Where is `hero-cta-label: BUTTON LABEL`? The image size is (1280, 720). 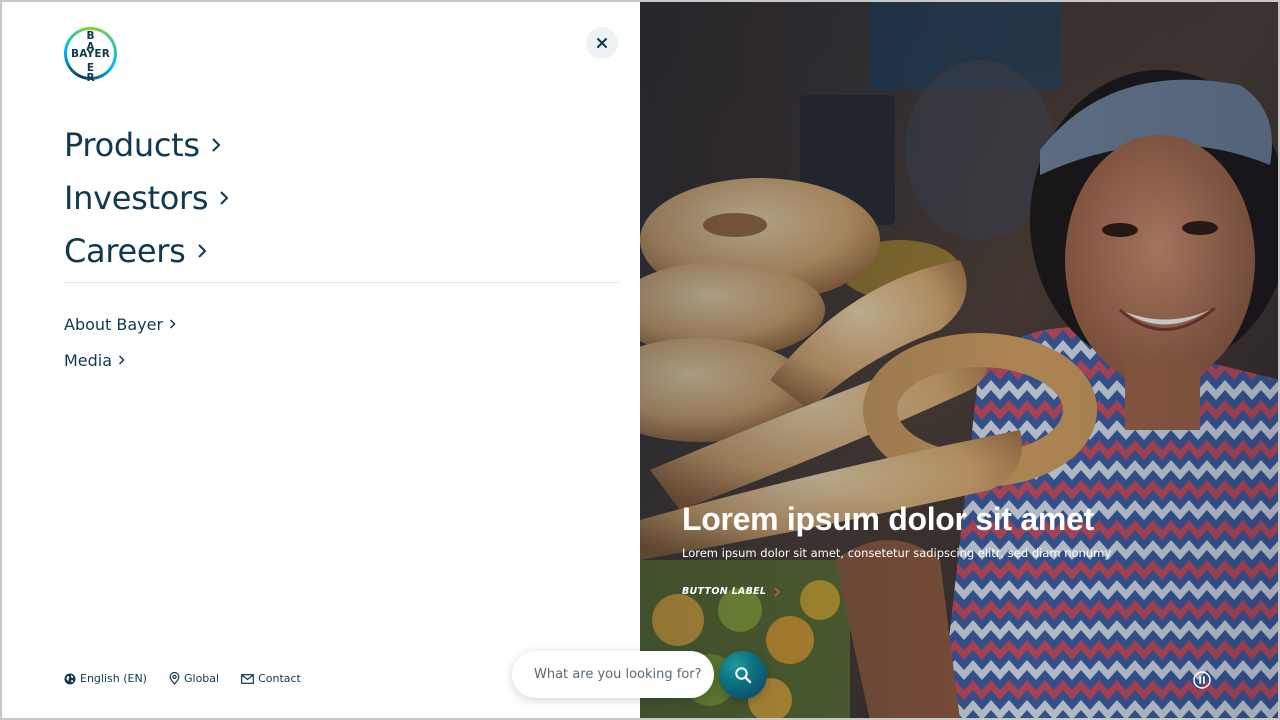
hero-cta-label: BUTTON LABEL is located at coordinates (724, 591).